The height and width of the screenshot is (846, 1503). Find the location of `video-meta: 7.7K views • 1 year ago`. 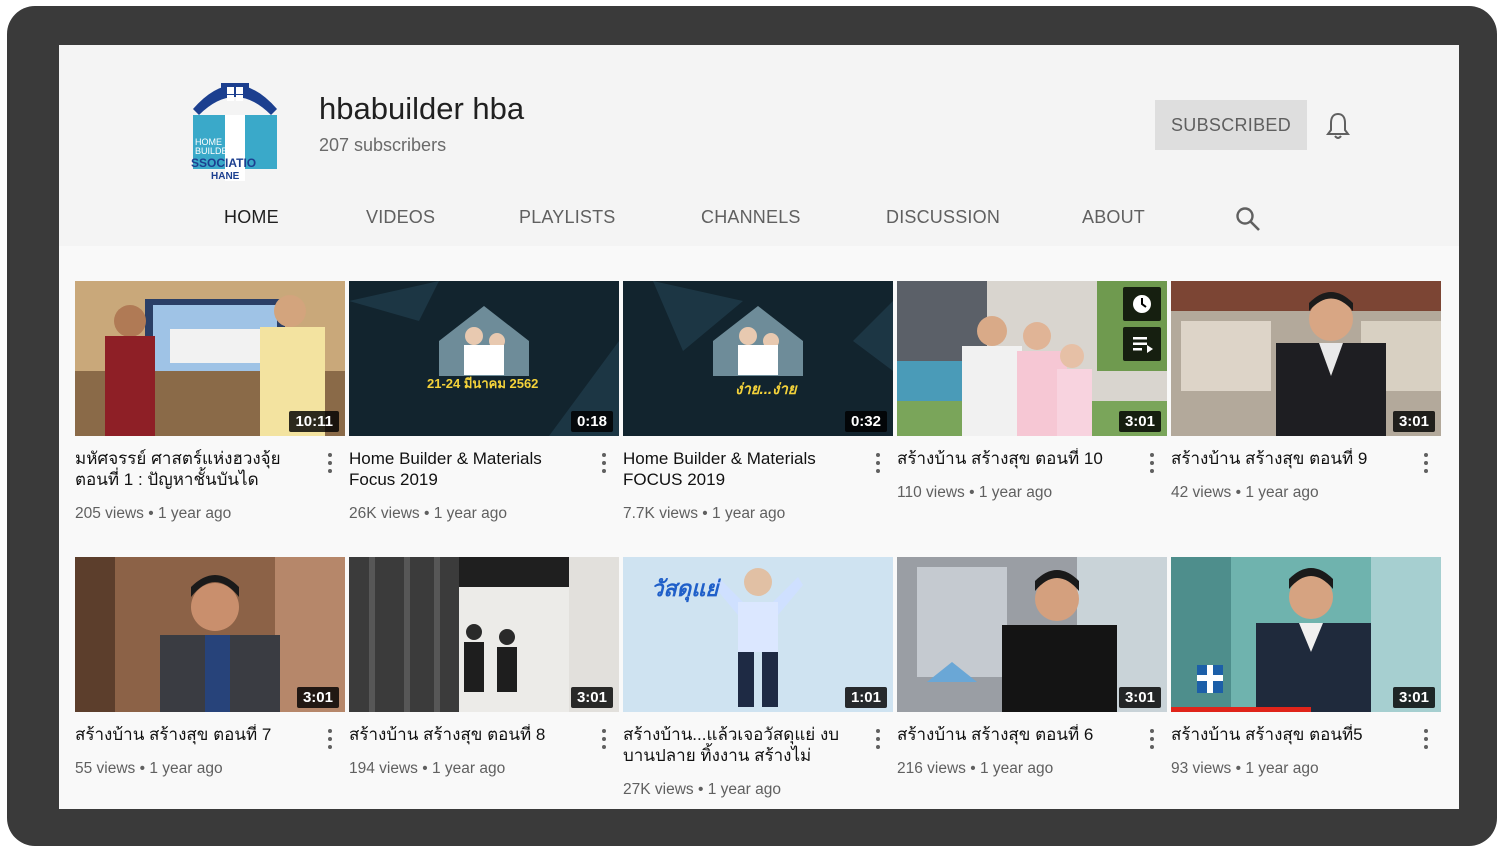

video-meta: 7.7K views • 1 year ago is located at coordinates (704, 513).